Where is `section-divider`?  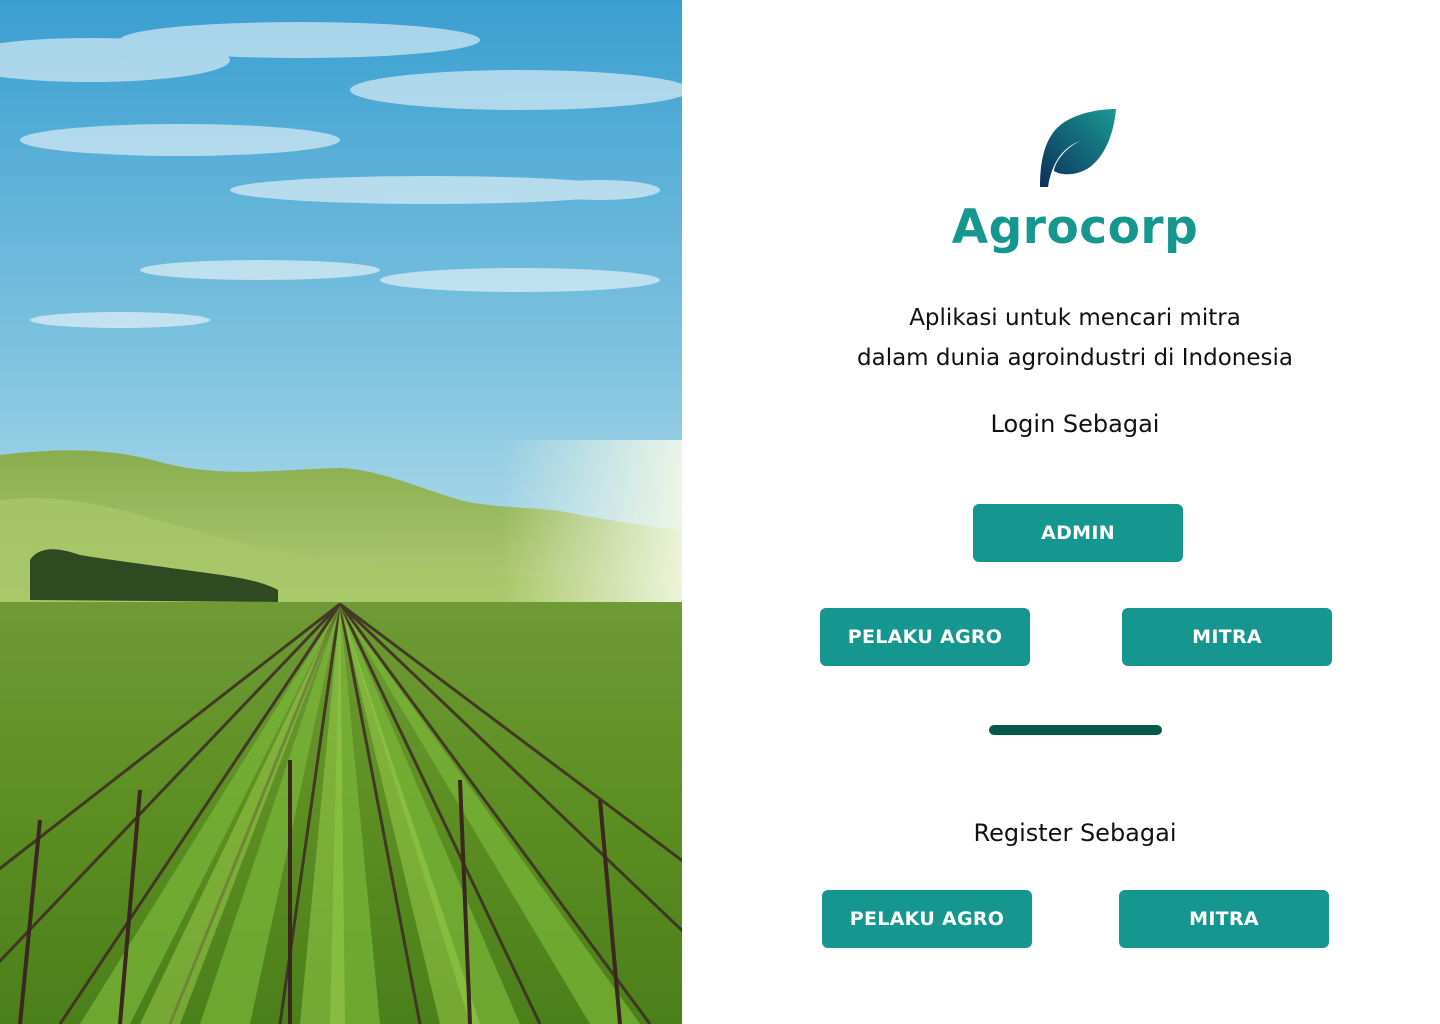 section-divider is located at coordinates (1075, 730).